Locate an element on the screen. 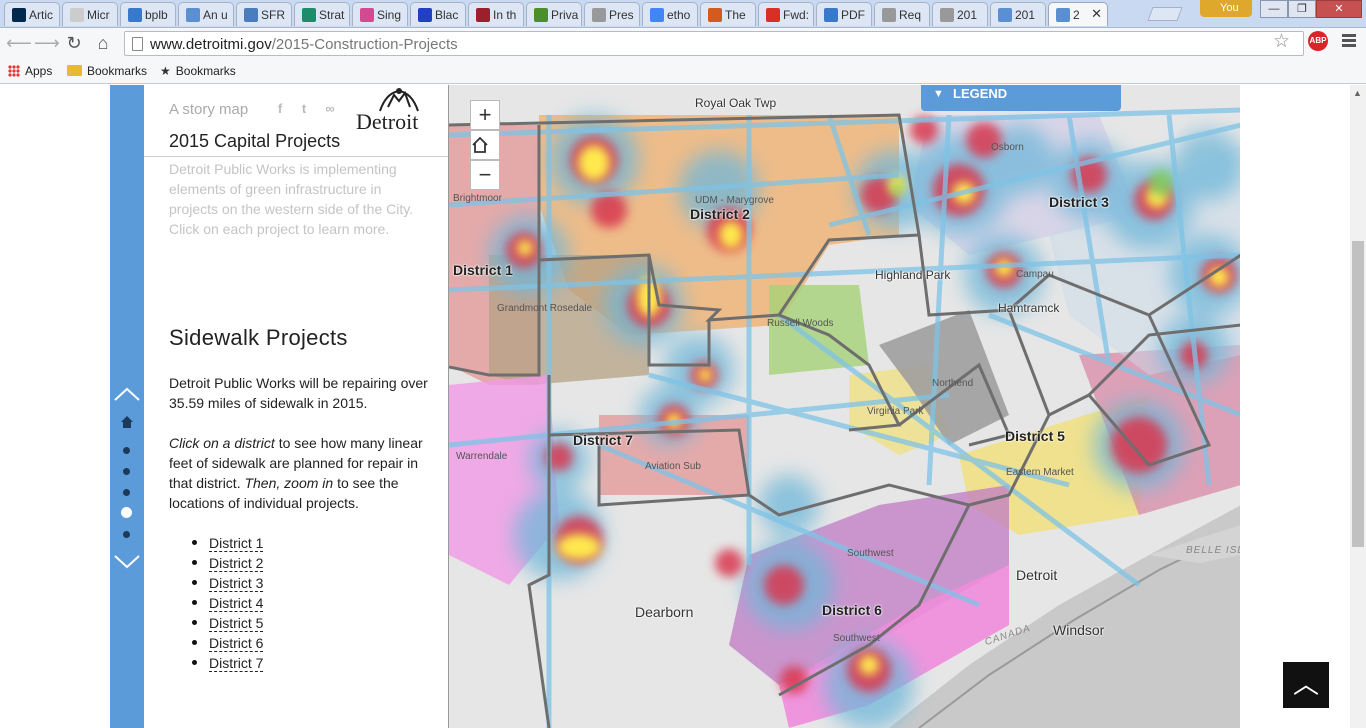  scroll-up-icon is located at coordinates (127, 396).